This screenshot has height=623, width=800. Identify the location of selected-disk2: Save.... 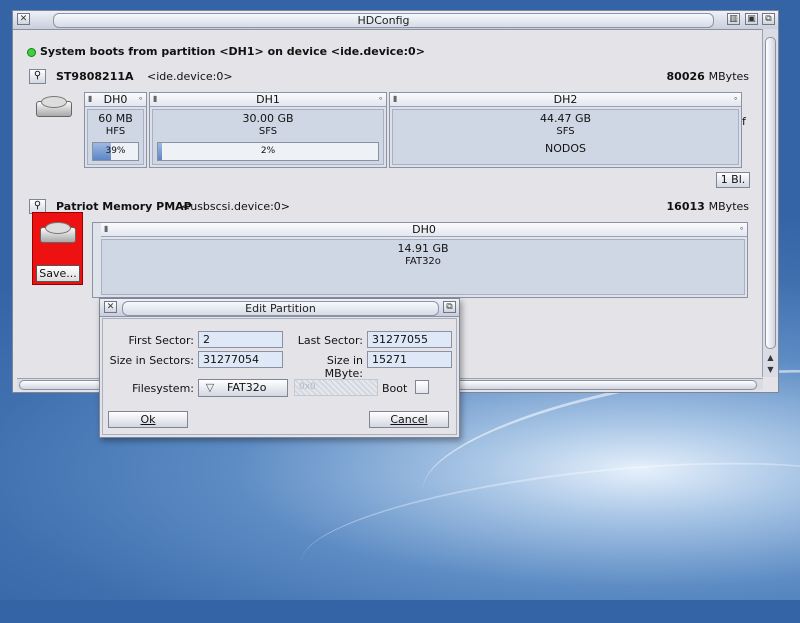
(57, 248).